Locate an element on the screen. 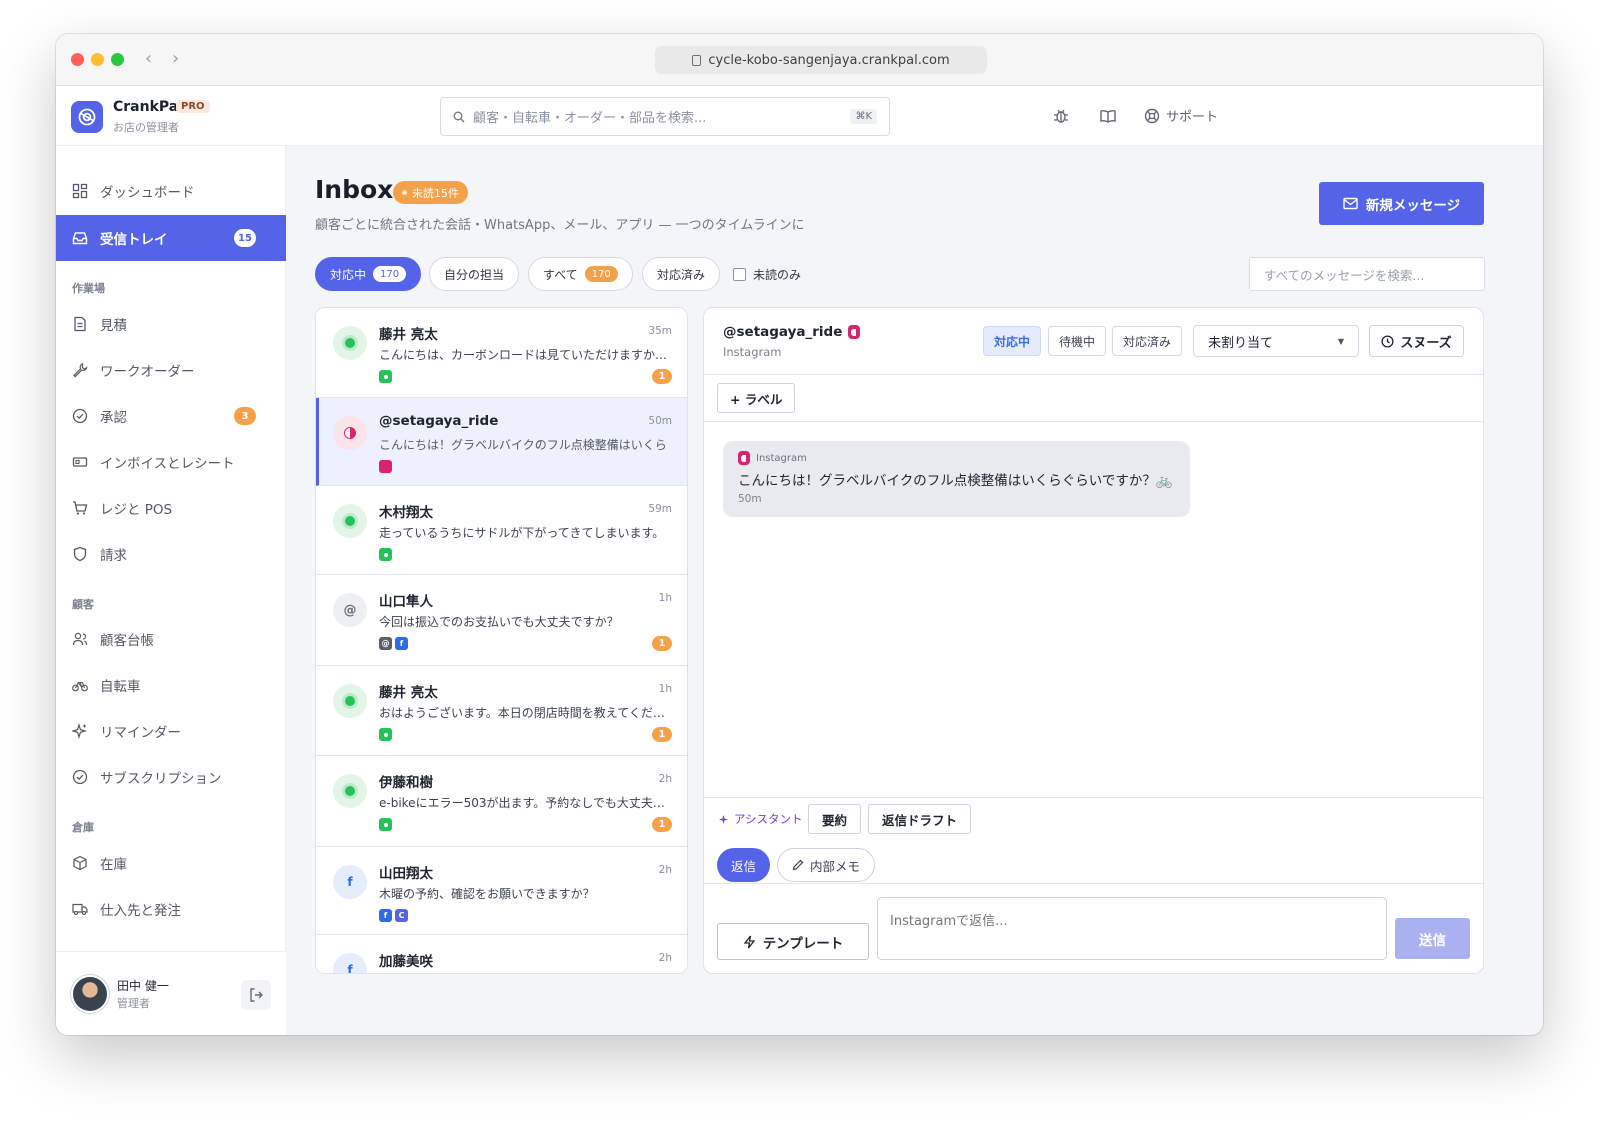  internal-memo-tab: 内部メモ is located at coordinates (826, 865).